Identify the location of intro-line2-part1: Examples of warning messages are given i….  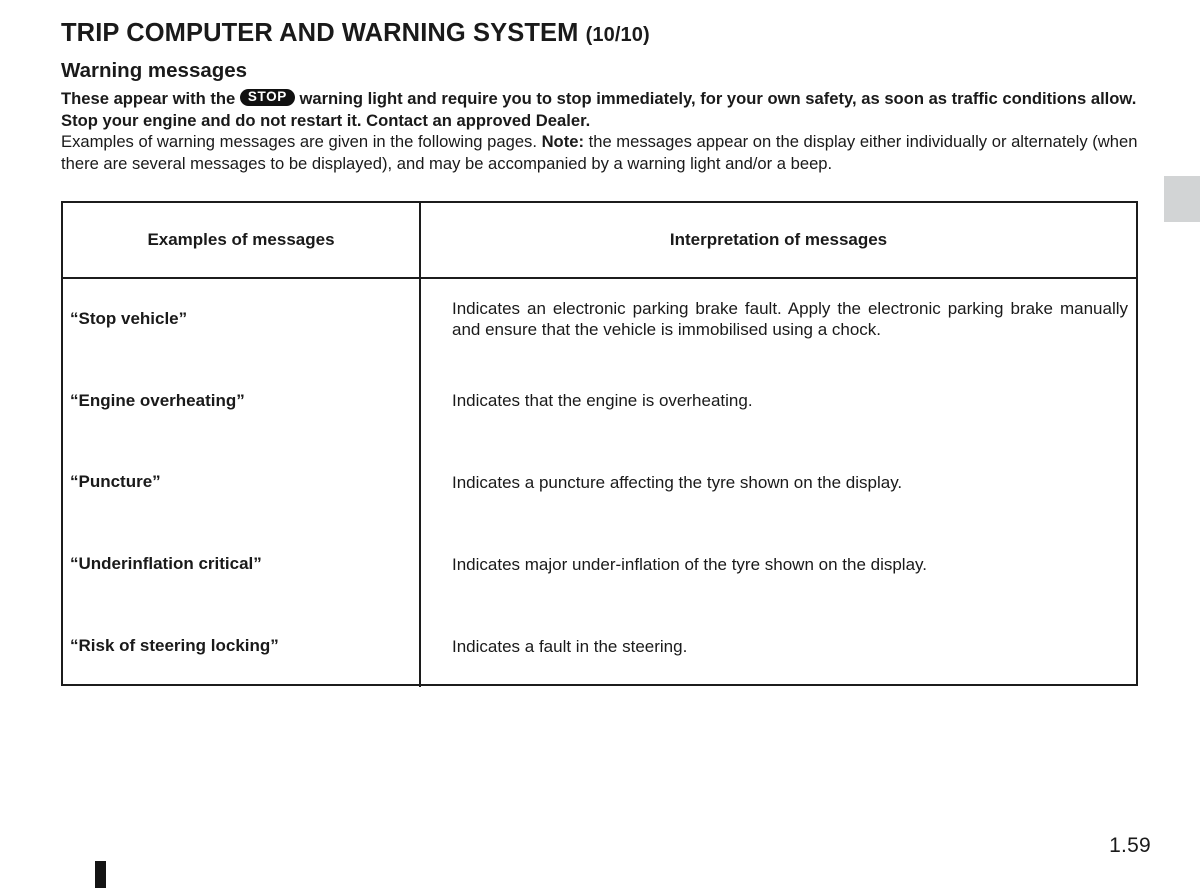
(299, 141).